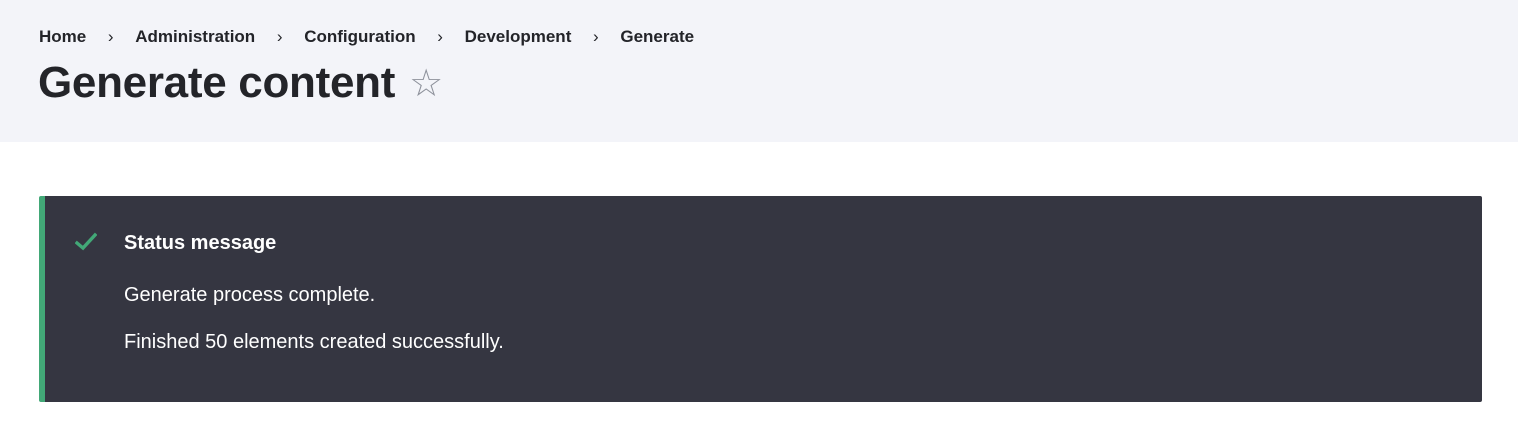 Image resolution: width=1518 pixels, height=433 pixels. Describe the element at coordinates (195, 37) in the screenshot. I see `breadcrumb-administration: Administration` at that location.